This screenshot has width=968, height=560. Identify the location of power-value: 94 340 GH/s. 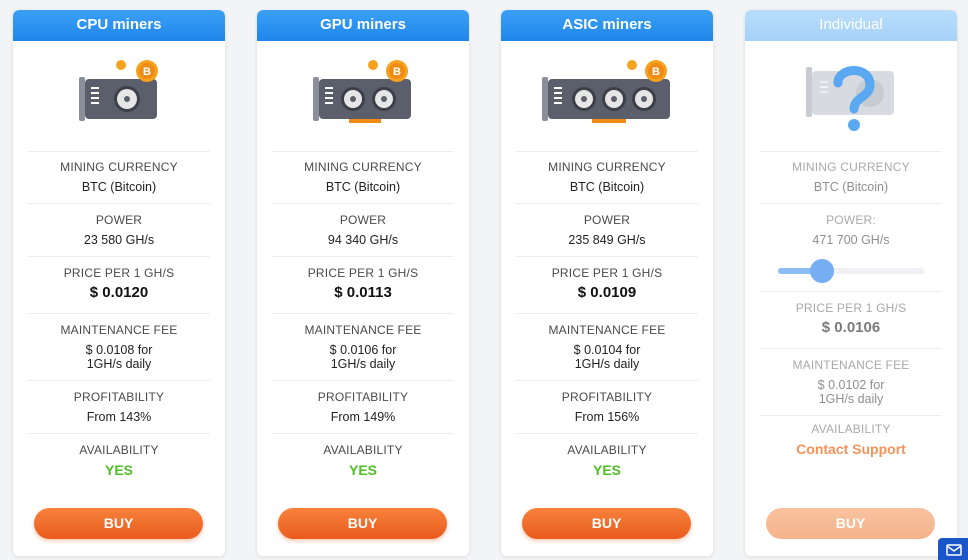
(363, 240).